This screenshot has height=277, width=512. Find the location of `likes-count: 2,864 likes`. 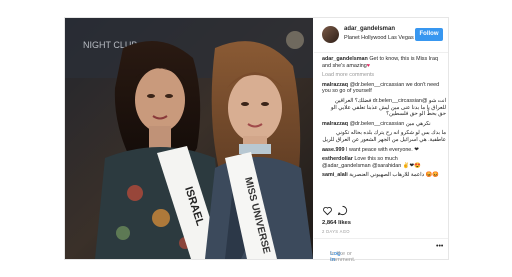

likes-count: 2,864 likes is located at coordinates (336, 223).